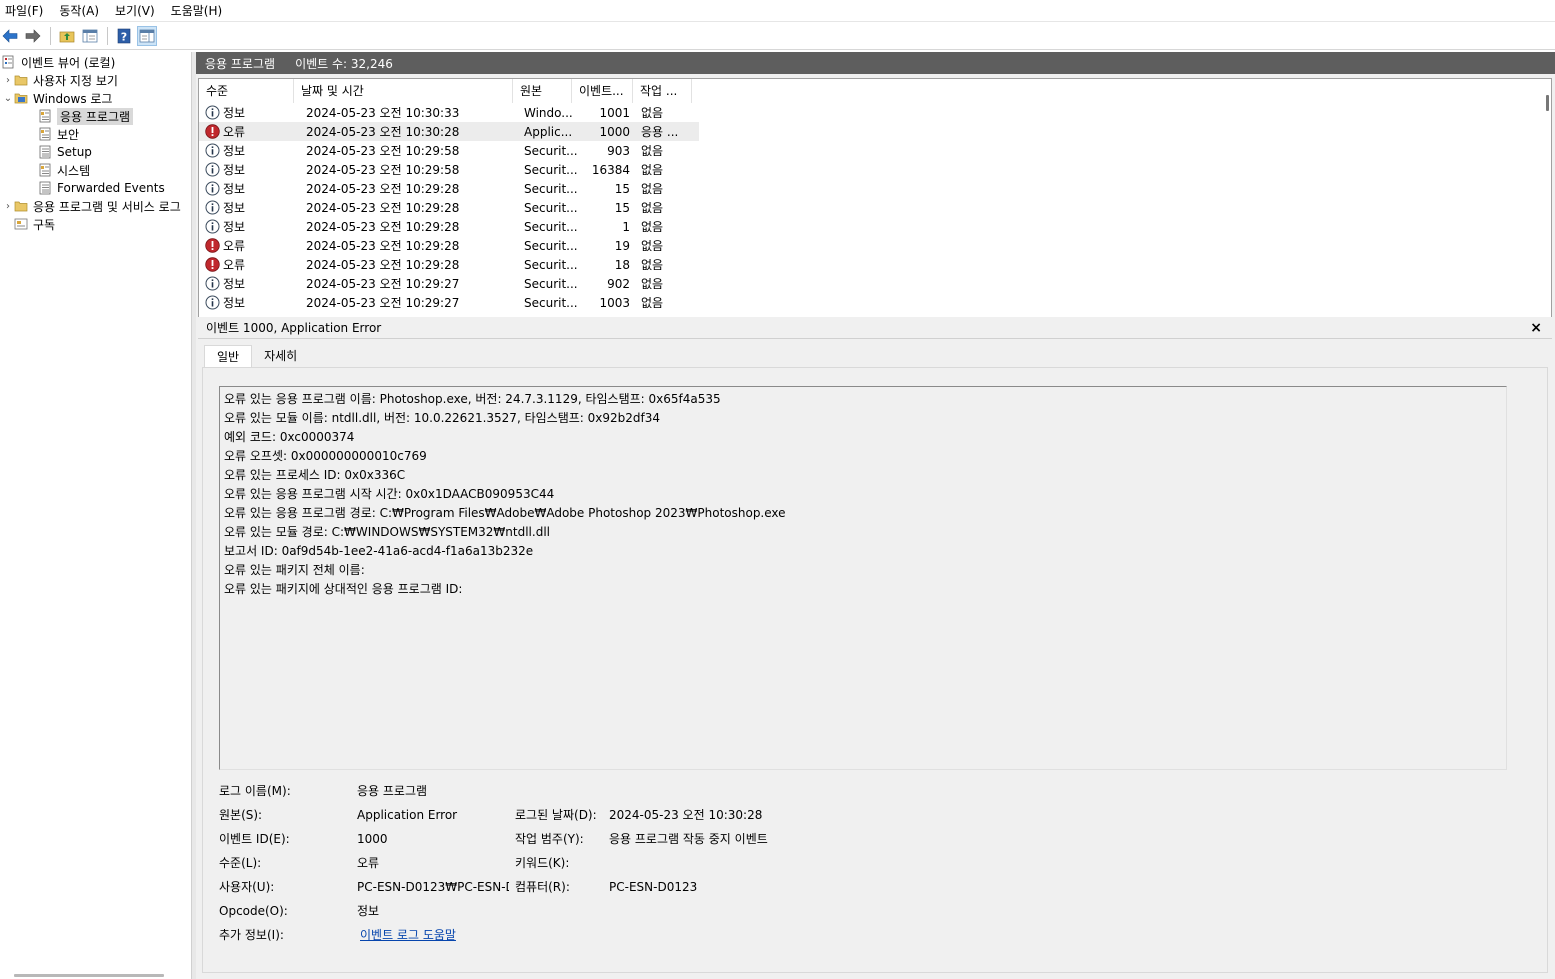  Describe the element at coordinates (198, 11) in the screenshot. I see `menu-help: 도움말(H)` at that location.